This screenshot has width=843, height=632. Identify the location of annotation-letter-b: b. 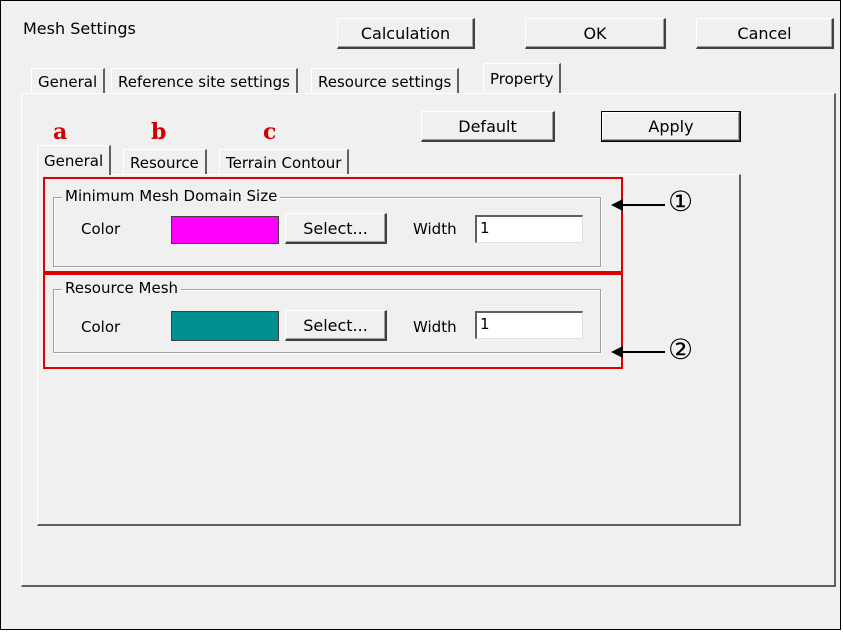
(159, 132).